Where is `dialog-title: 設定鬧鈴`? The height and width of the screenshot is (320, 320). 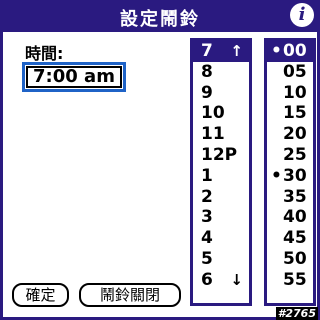 dialog-title: 設定鬧鈴 is located at coordinates (160, 19).